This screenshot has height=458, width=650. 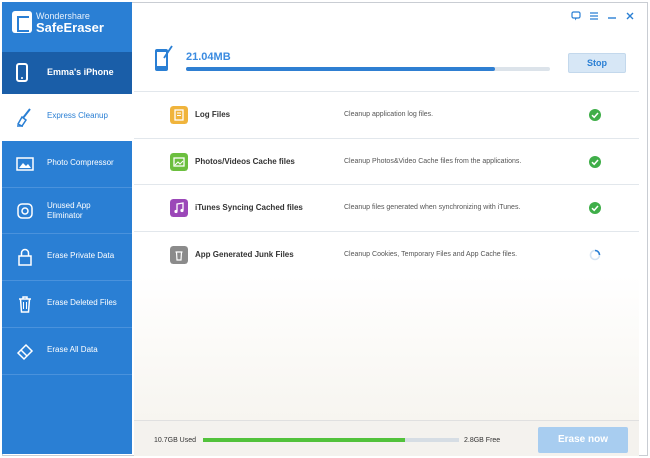 I want to click on sidebar-item-label: Express Cleanup, so click(x=77, y=115).